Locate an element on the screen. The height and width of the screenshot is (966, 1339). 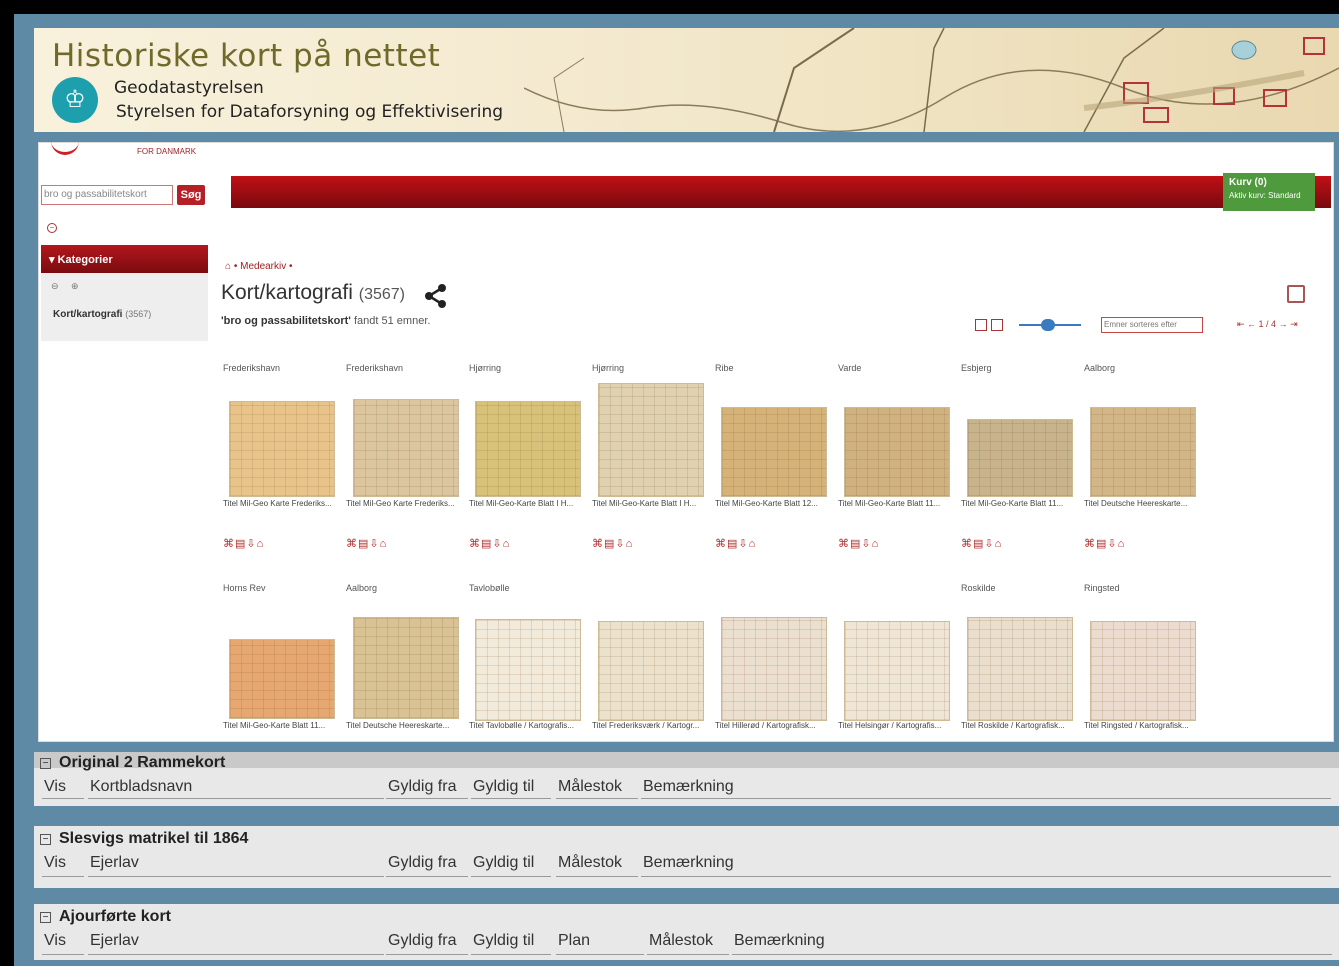
zoom-slider-handle is located at coordinates (1048, 325).